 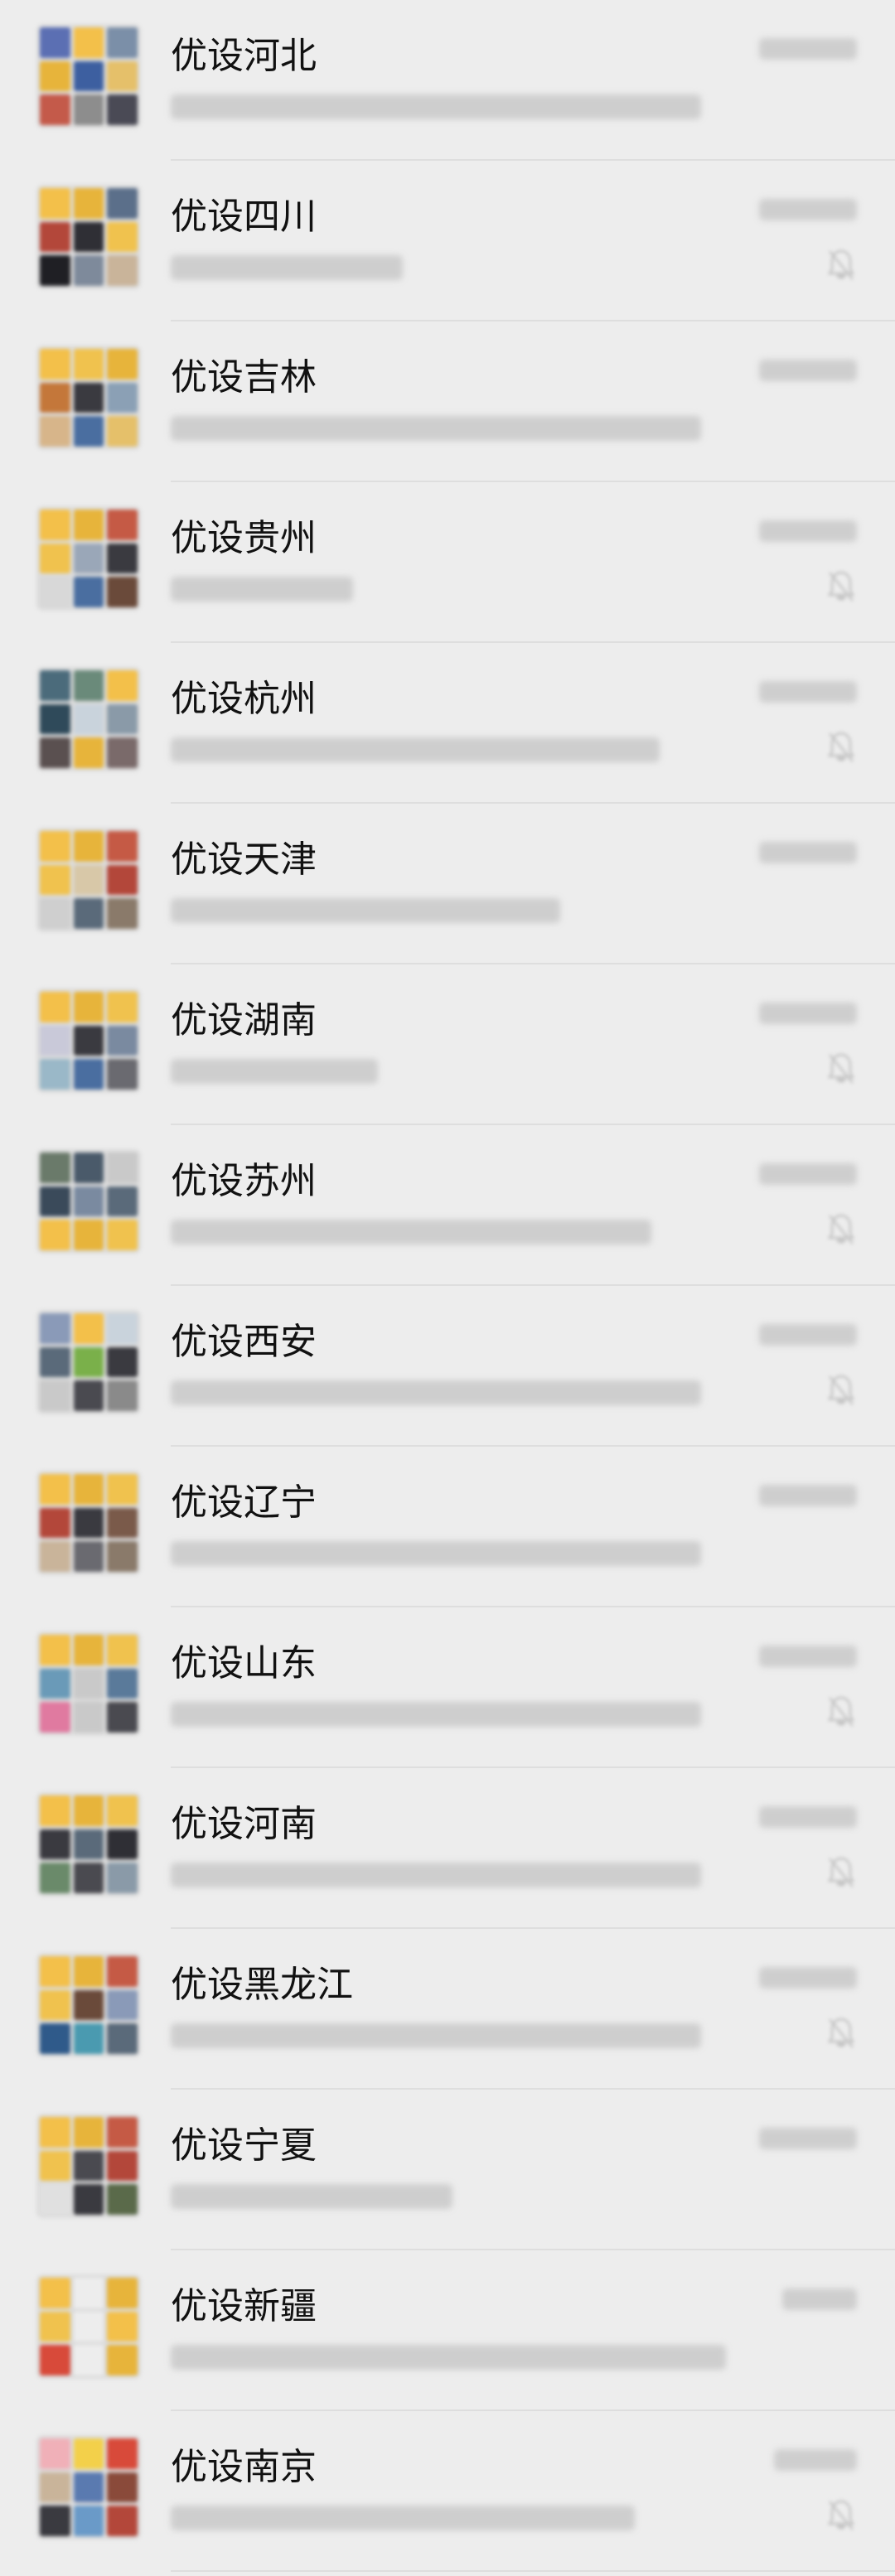 I want to click on chat-row: 优设贵州, so click(x=447, y=562).